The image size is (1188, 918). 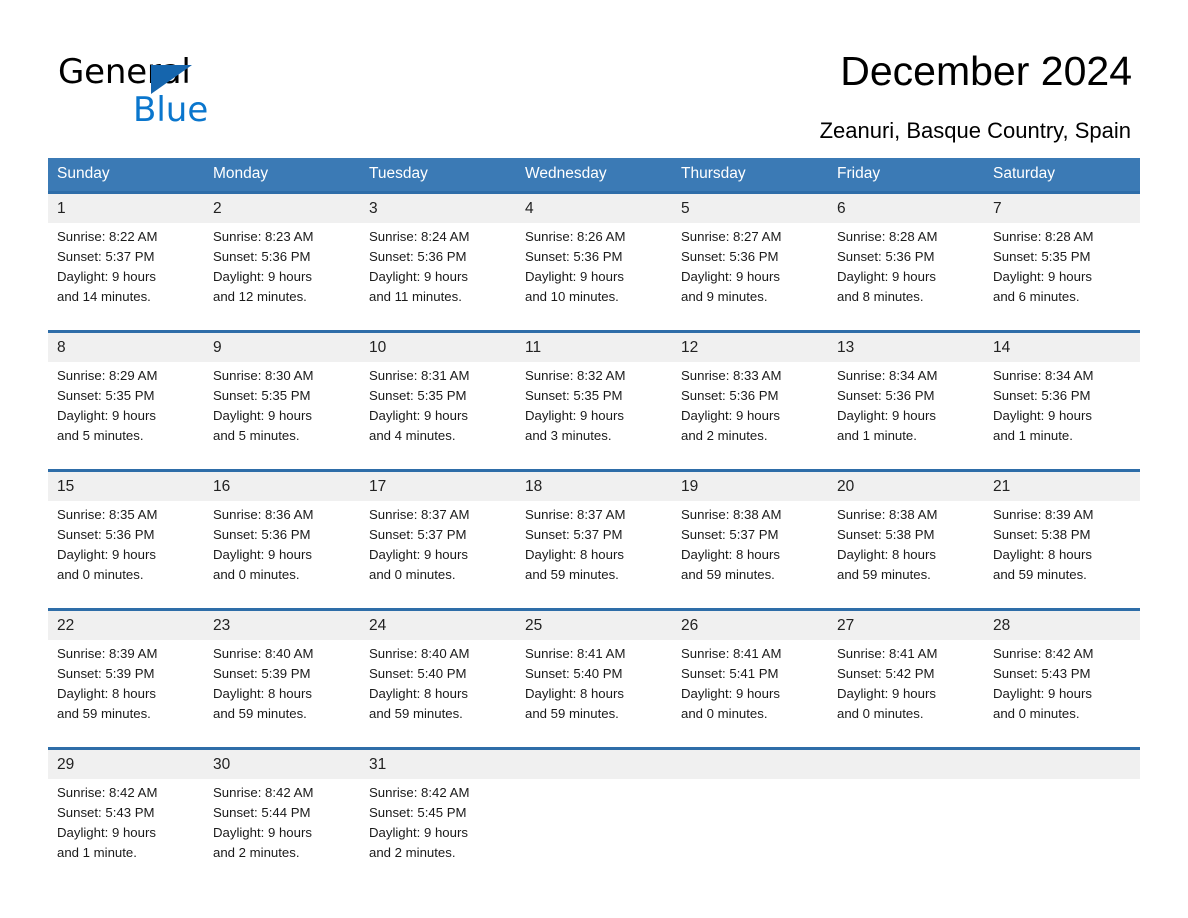 What do you see at coordinates (906, 346) in the screenshot?
I see `day-number: 13` at bounding box center [906, 346].